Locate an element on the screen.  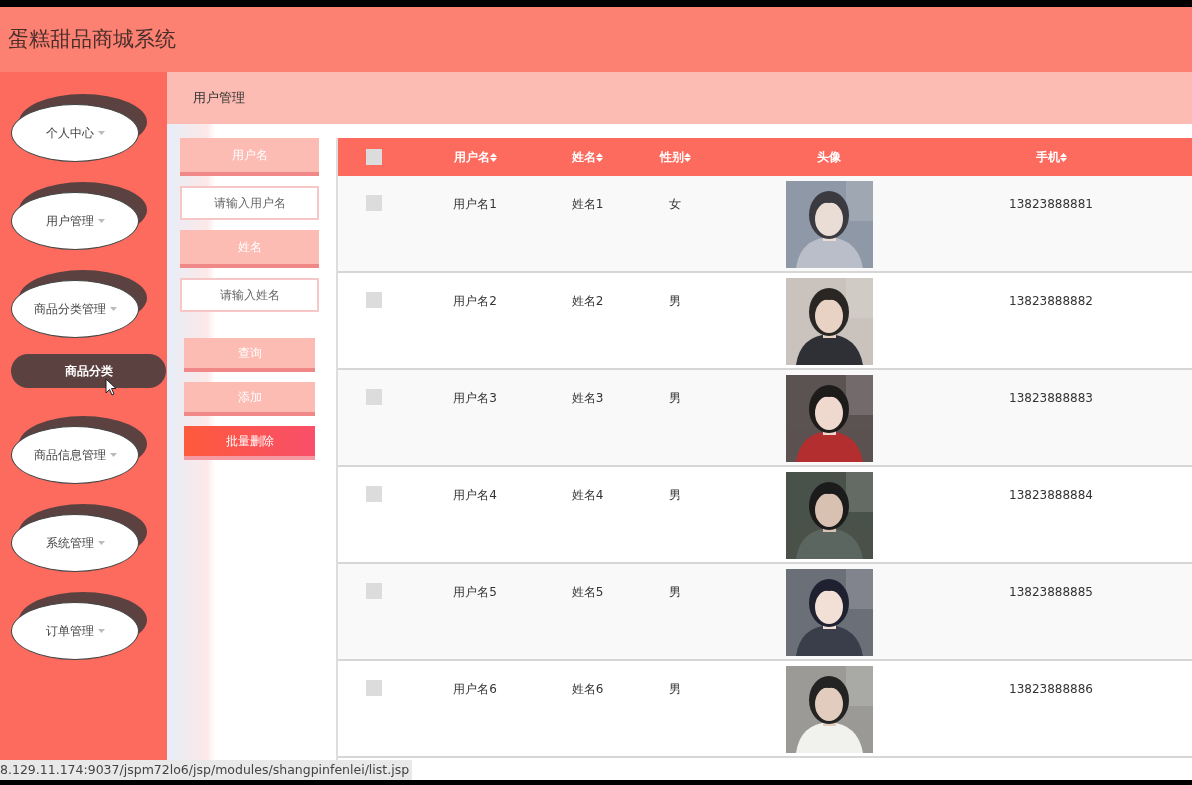
table-cell-text: 姓名2 is located at coordinates (587, 300).